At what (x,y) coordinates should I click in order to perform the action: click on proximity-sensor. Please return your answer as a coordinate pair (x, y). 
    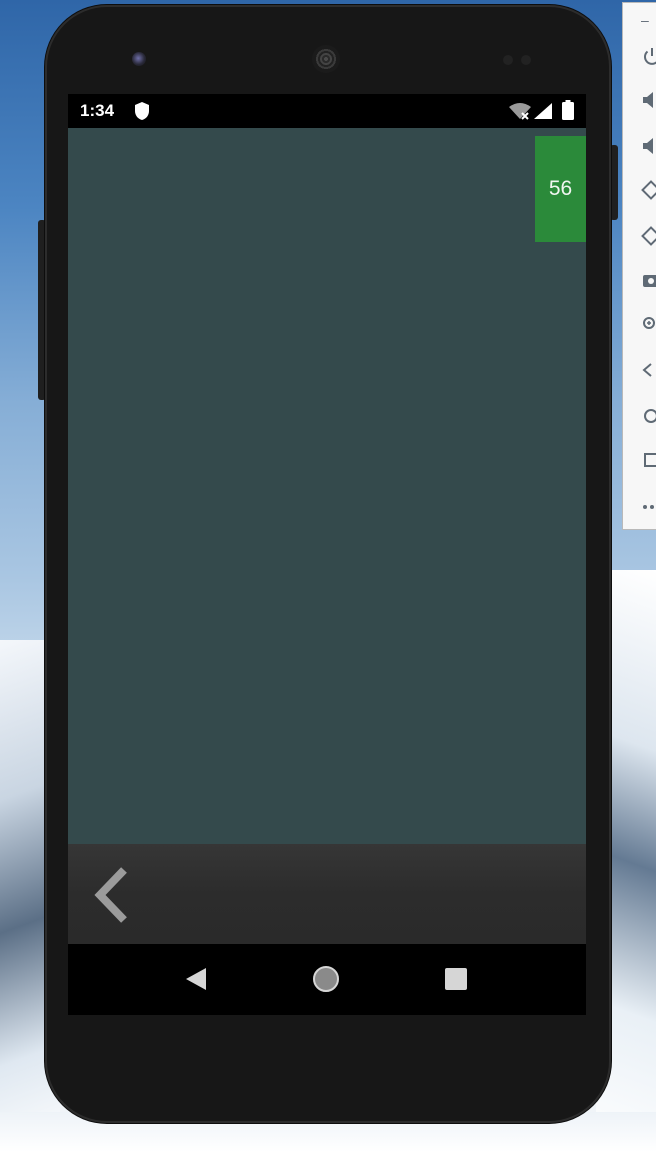
    Looking at the image, I should click on (508, 60).